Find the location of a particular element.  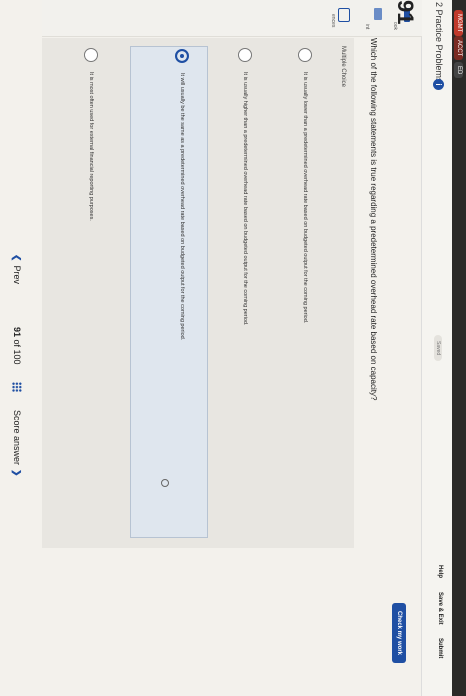

sidebar-item-references: ences is located at coordinates (333, 20).